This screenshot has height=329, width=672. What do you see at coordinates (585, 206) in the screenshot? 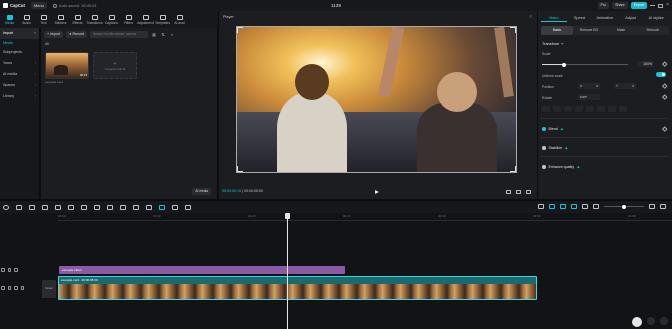
I see `preview-axis-icon` at bounding box center [585, 206].